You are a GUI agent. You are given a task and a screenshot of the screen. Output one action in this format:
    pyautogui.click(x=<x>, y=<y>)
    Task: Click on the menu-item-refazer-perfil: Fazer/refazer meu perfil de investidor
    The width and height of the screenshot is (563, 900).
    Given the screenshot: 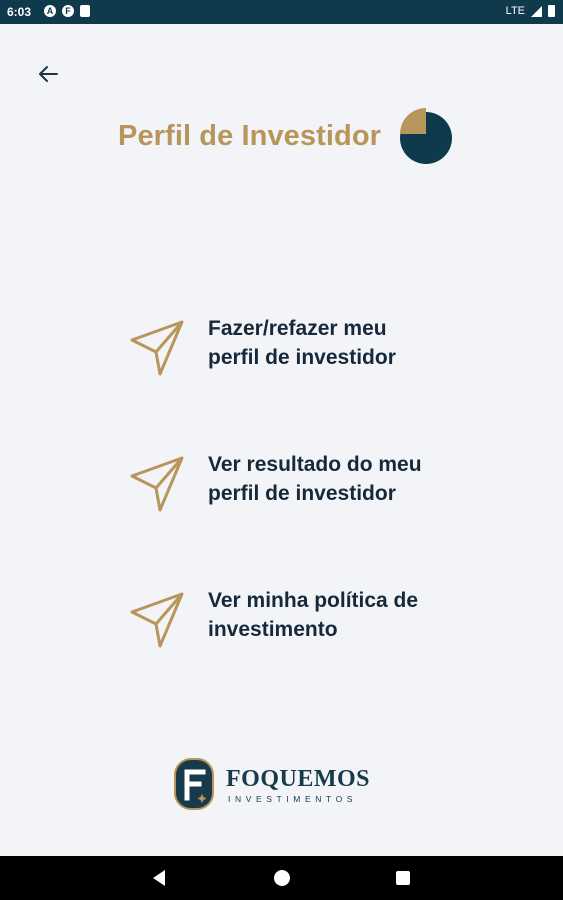 What is the action you would take?
    pyautogui.click(x=294, y=350)
    